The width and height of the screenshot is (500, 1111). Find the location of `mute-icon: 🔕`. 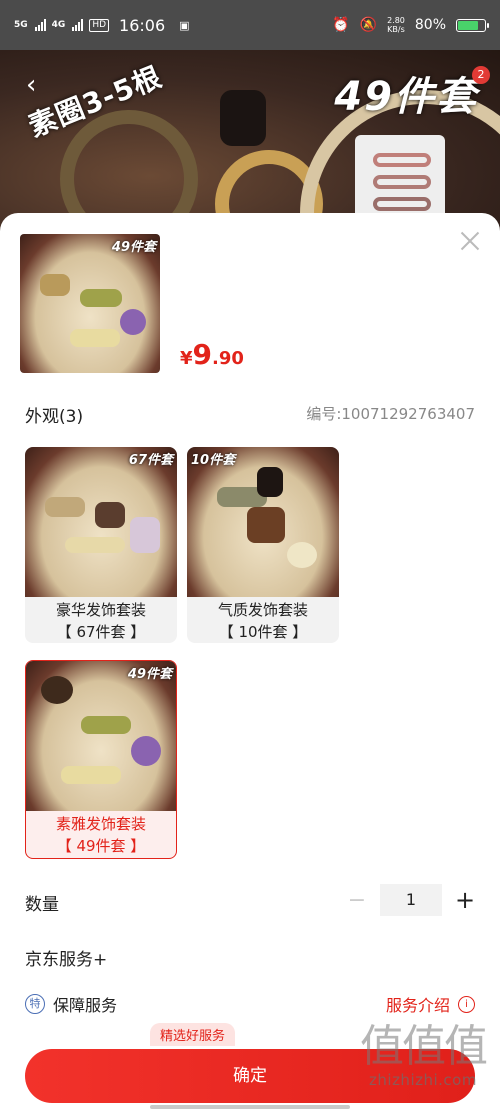

mute-icon: 🔕 is located at coordinates (368, 25).